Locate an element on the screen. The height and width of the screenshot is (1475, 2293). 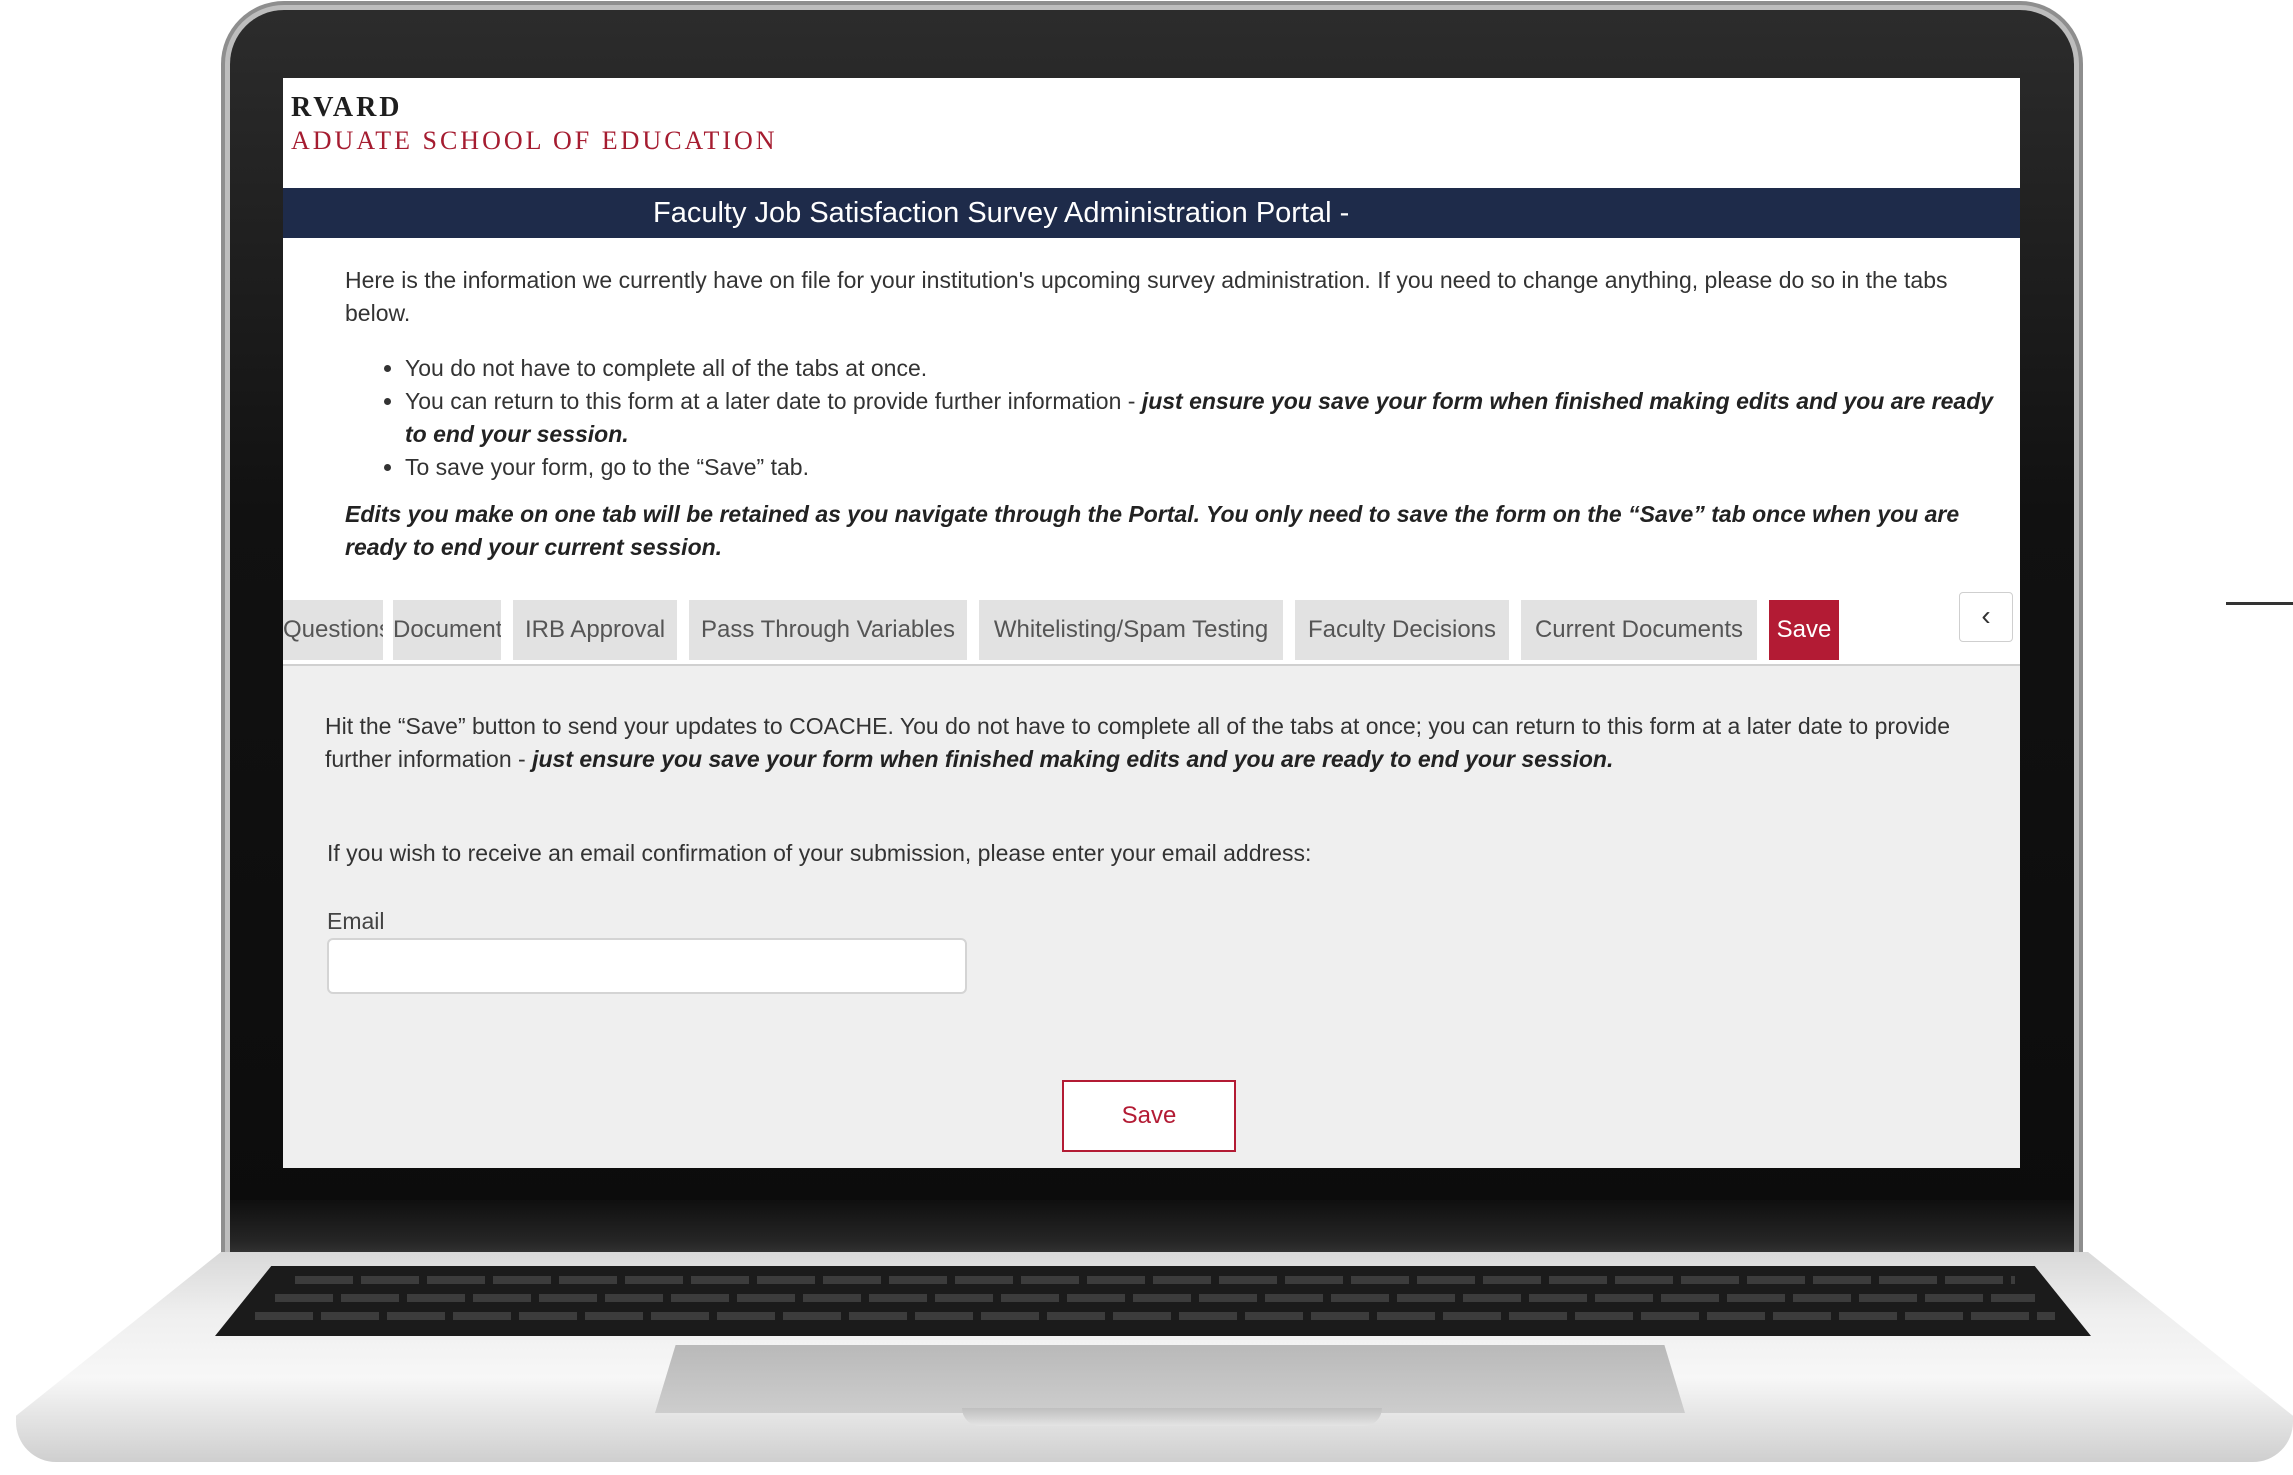
logo-line-2: ADUATE SCHOOL OF EDUCATION is located at coordinates (534, 140).